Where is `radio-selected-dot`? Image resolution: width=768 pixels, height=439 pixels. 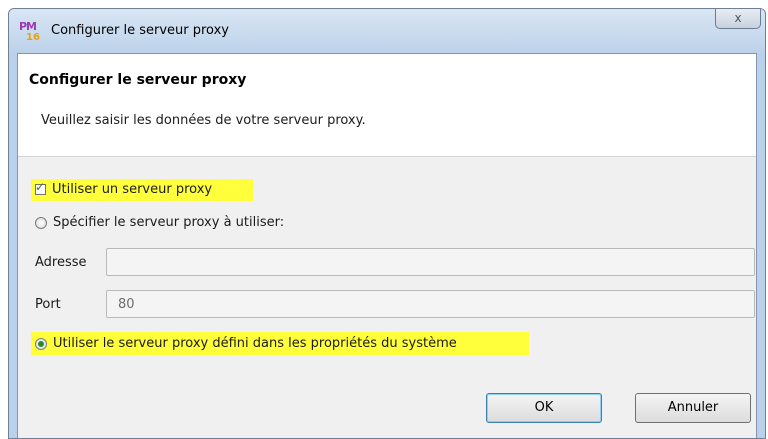
radio-selected-dot is located at coordinates (41, 343).